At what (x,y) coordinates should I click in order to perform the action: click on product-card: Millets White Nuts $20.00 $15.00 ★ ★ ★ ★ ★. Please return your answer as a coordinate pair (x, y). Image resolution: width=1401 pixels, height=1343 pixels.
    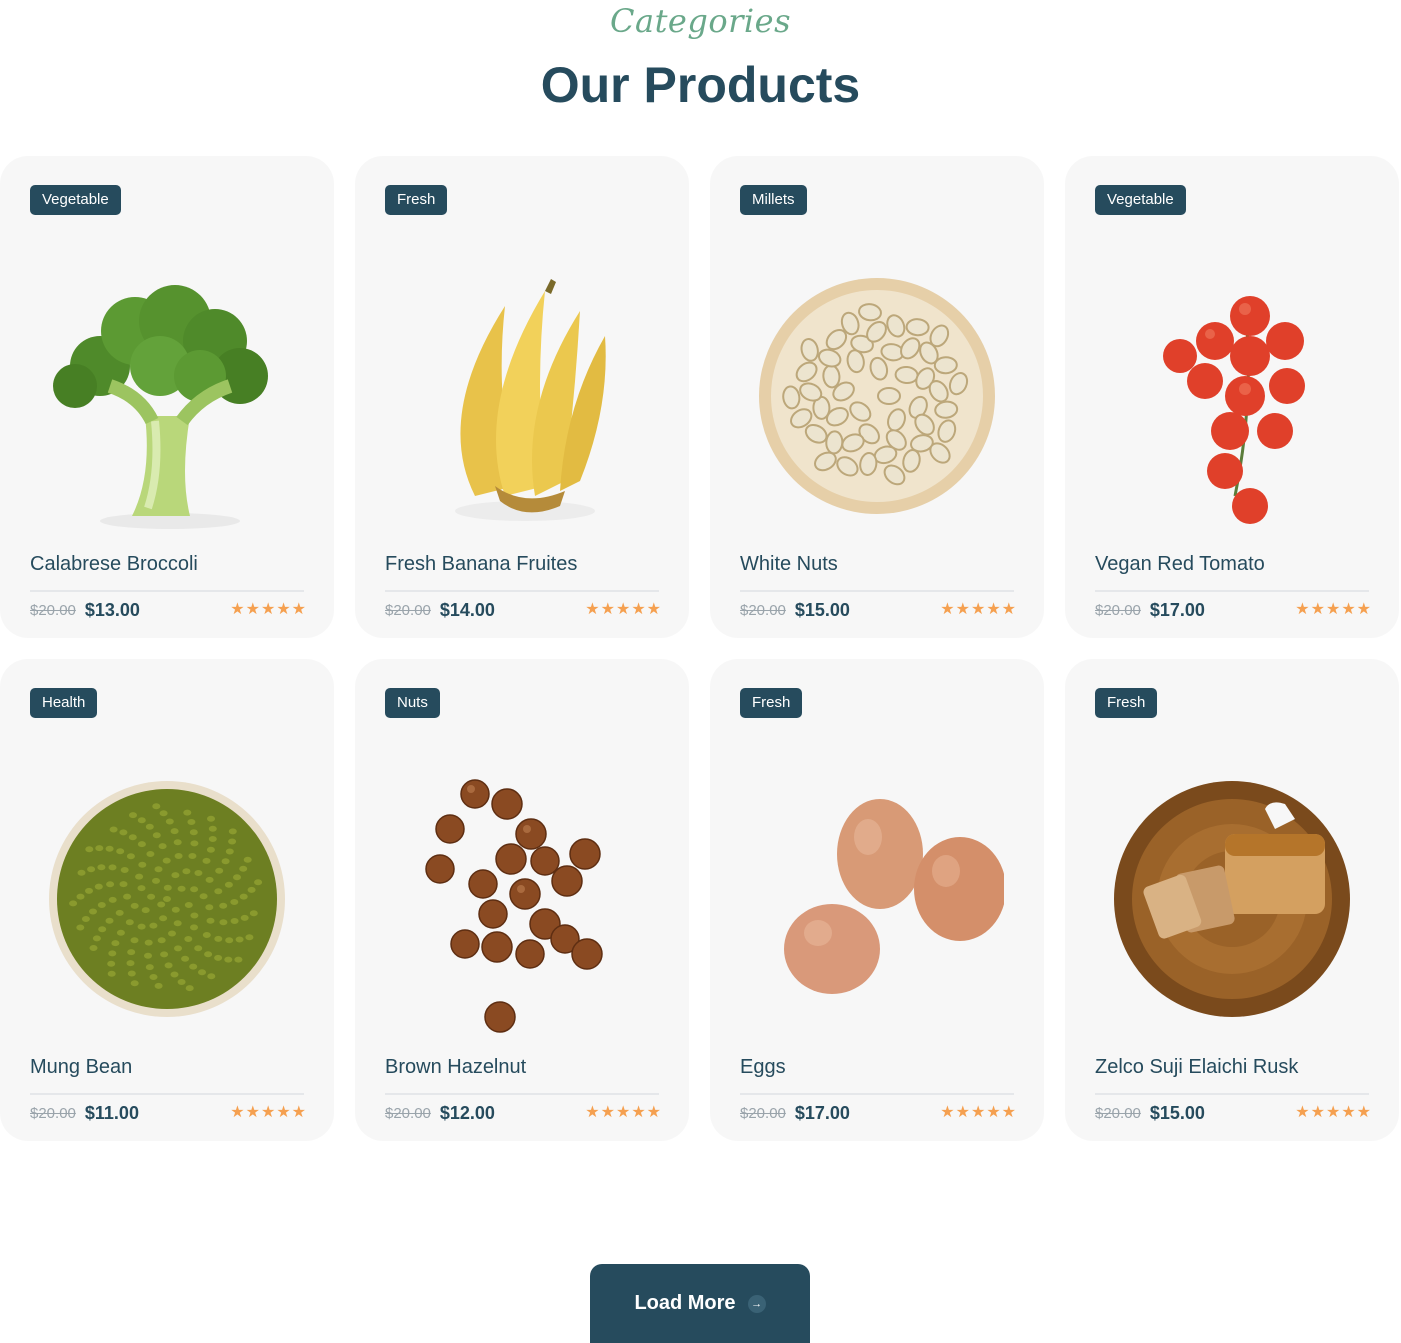
    Looking at the image, I should click on (877, 397).